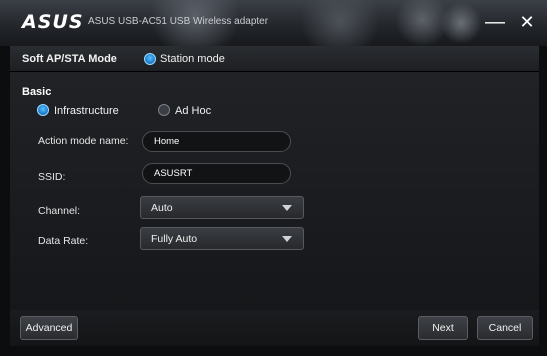 Image resolution: width=547 pixels, height=356 pixels. What do you see at coordinates (162, 208) in the screenshot?
I see `channel-value: Auto` at bounding box center [162, 208].